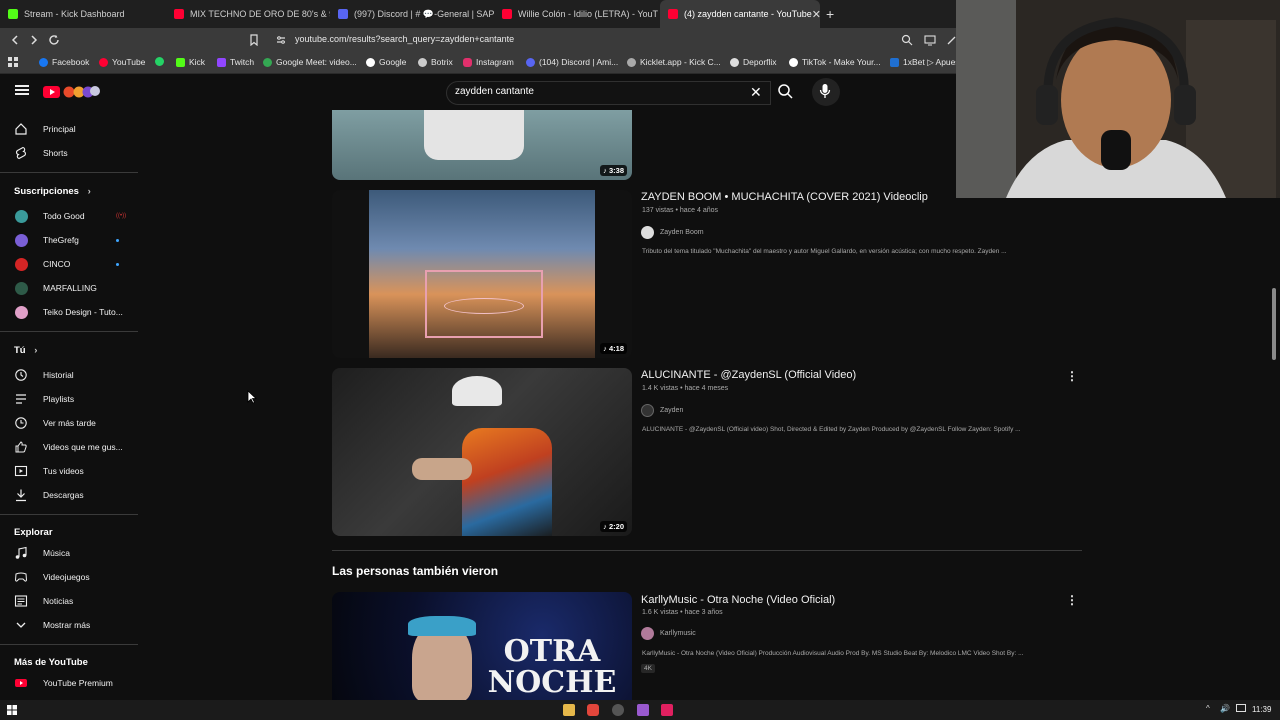 This screenshot has width=1280, height=720. What do you see at coordinates (72, 92) in the screenshot?
I see `youtube-logo` at bounding box center [72, 92].